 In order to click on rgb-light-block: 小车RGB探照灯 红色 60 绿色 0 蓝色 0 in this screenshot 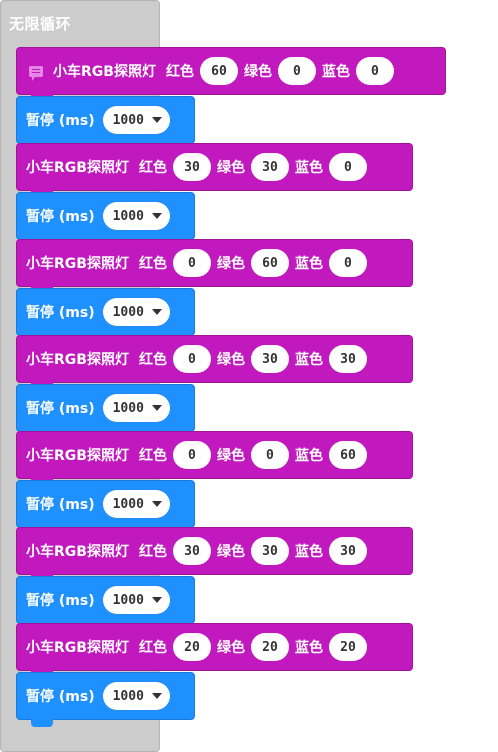, I will do `click(231, 74)`.